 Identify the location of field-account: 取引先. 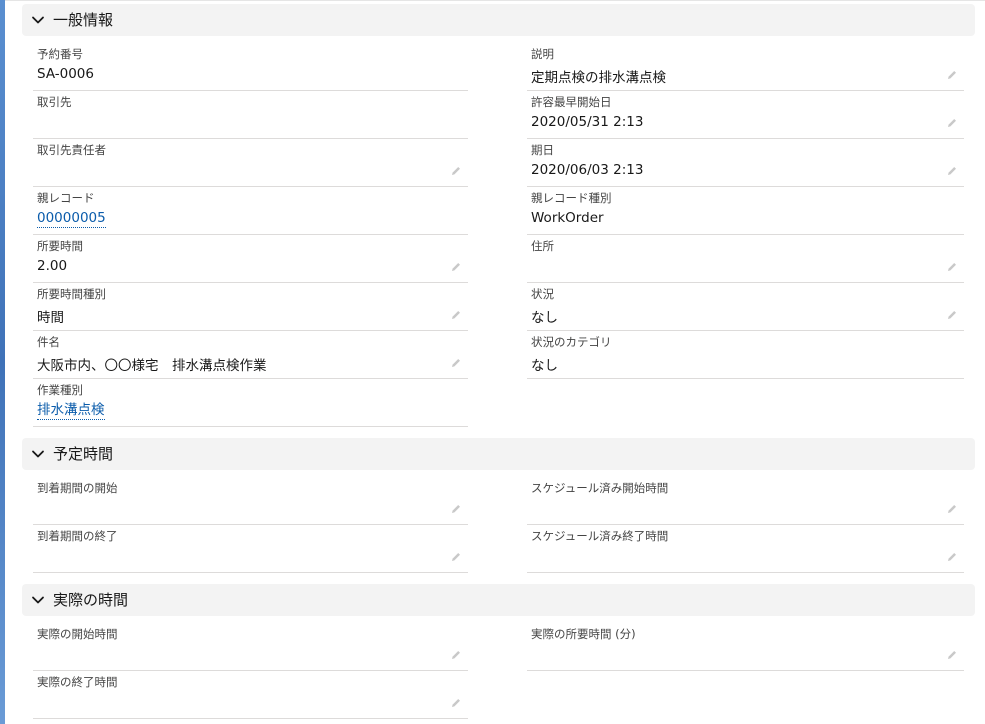
(250, 116).